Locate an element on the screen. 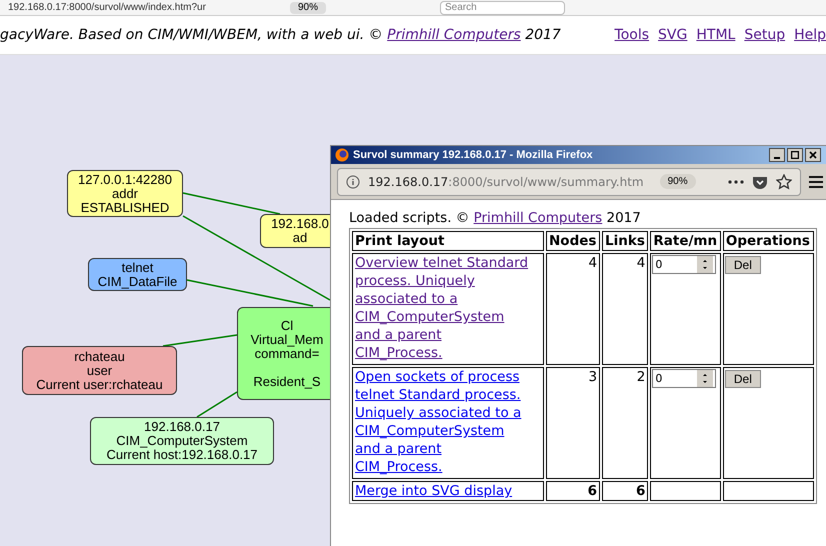  node-label: Virtual_Mem is located at coordinates (287, 339).